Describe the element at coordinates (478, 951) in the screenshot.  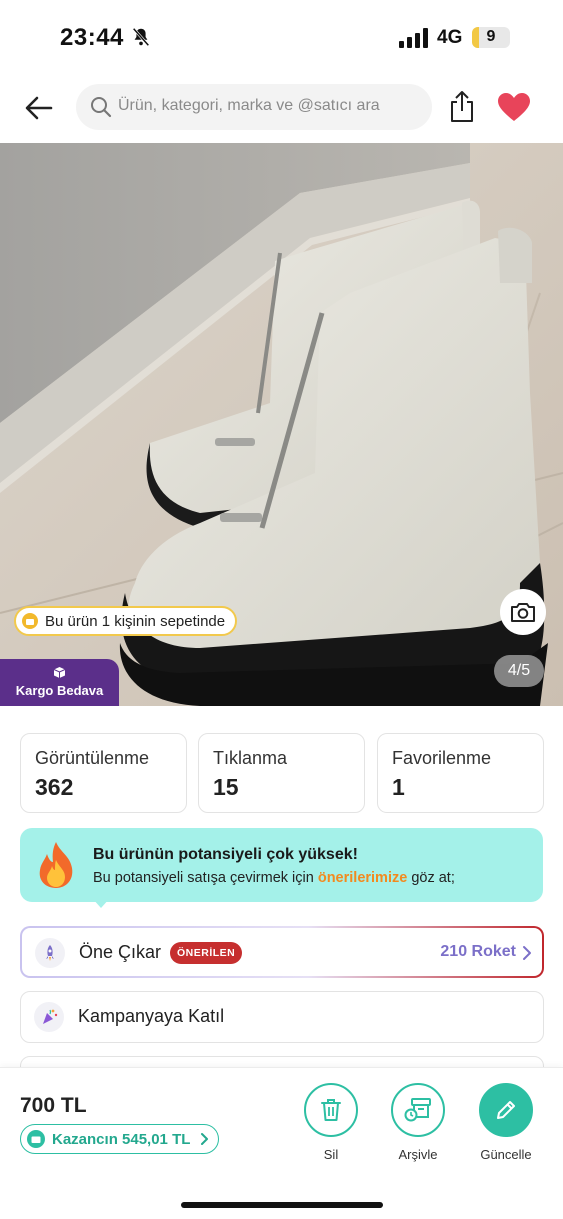
I see `rocket-price: 210 Roket` at that location.